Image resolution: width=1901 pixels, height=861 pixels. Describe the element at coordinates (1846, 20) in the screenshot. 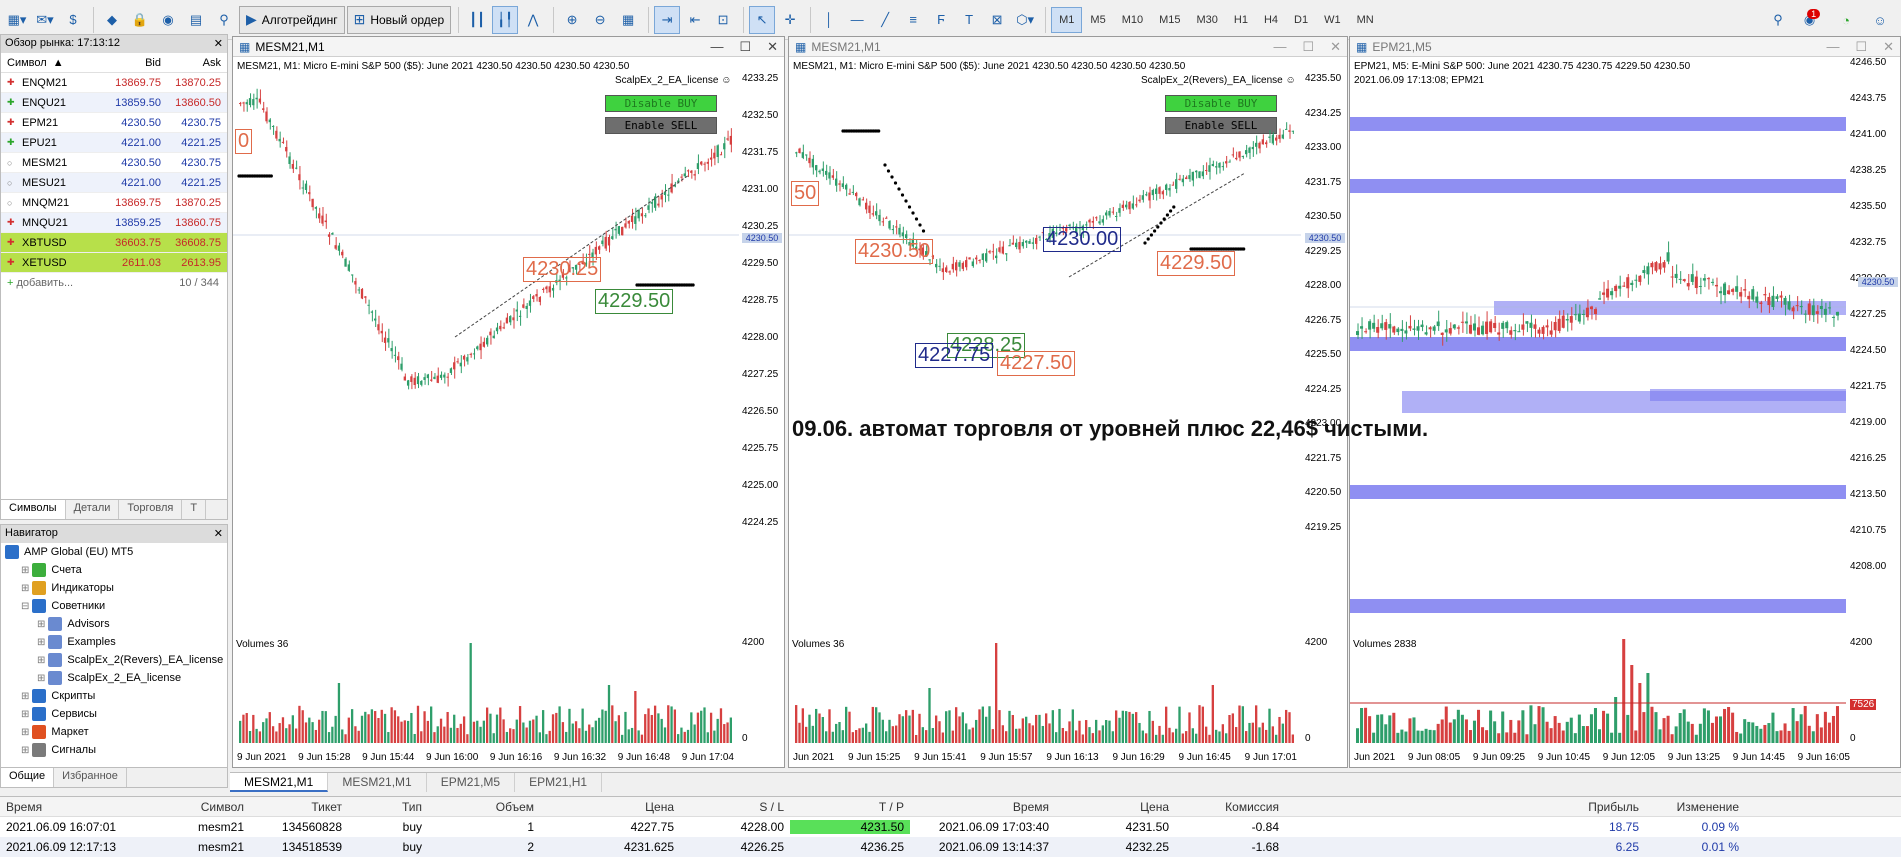

I see `lvl-icon: ◔` at that location.